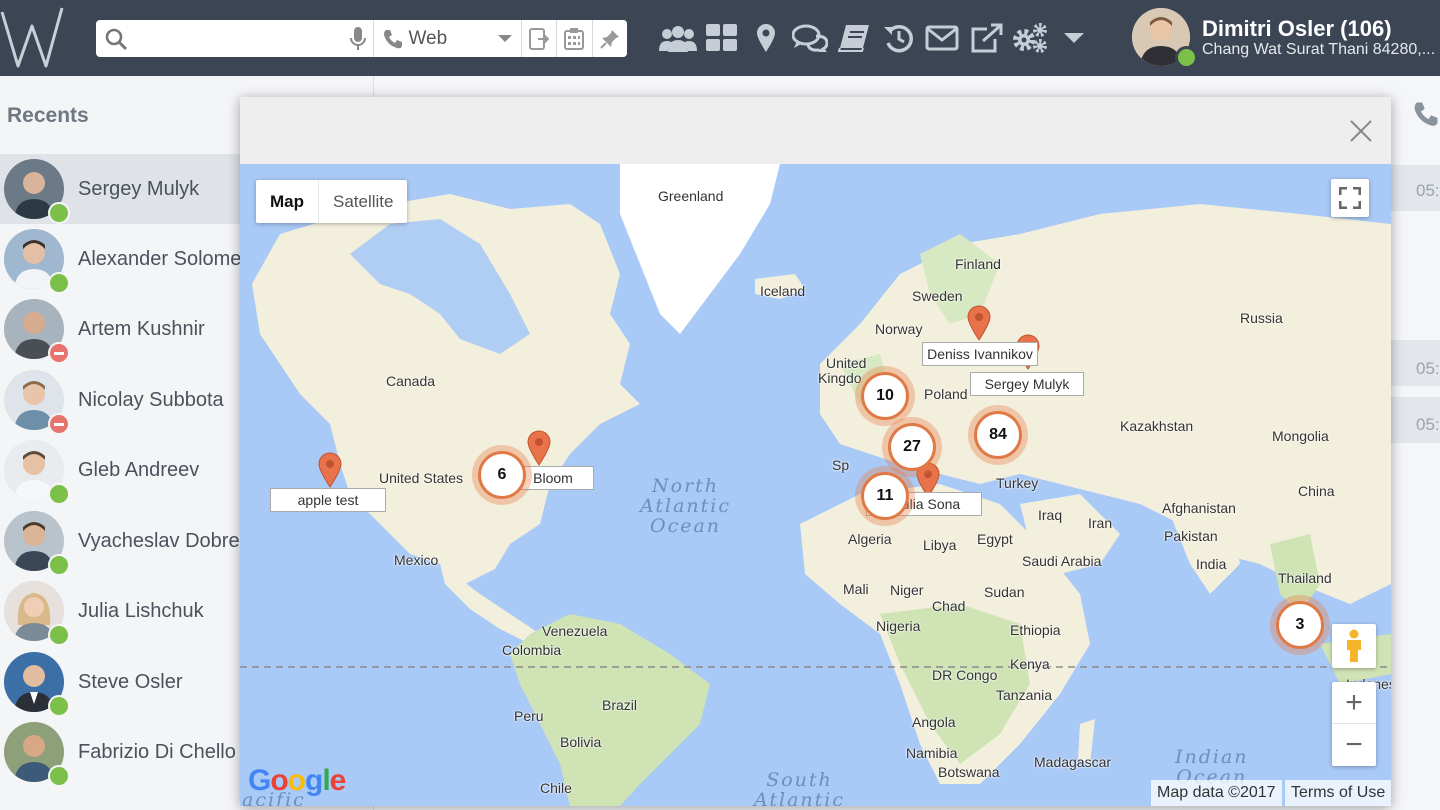 The width and height of the screenshot is (1440, 810). I want to click on map-cluster: 6, so click(502, 475).